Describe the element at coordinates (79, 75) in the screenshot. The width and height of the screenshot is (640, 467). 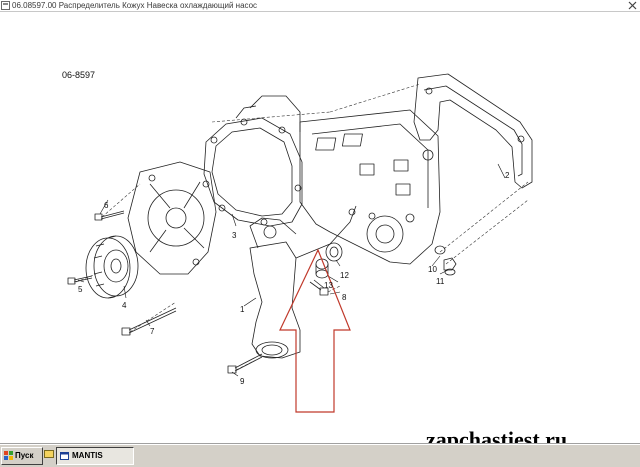
I see `diagram-code: 06-8597` at that location.